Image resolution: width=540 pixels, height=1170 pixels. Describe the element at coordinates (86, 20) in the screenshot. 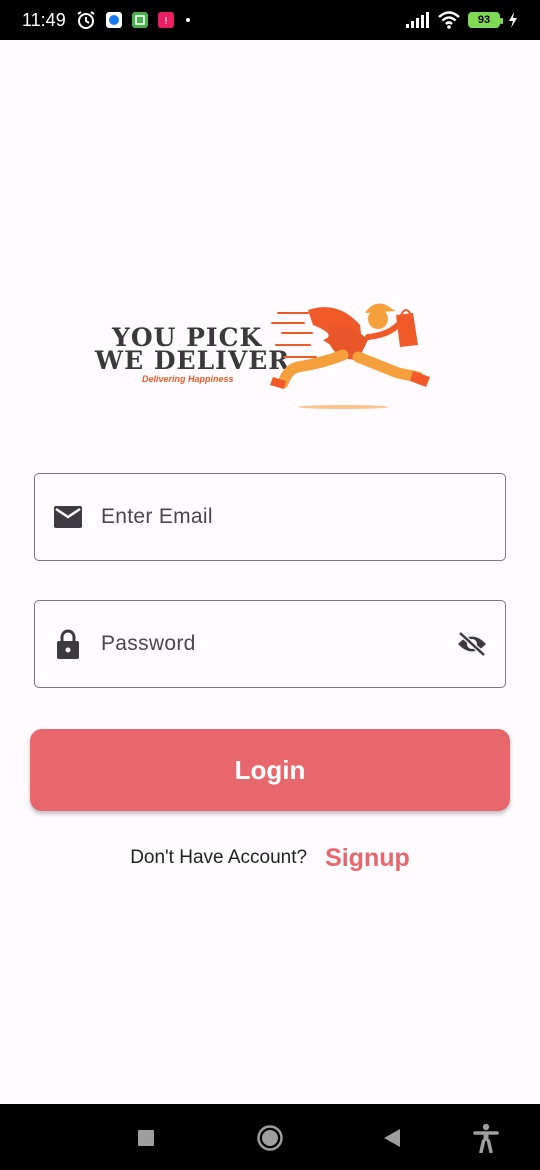

I see `alarm-icon` at that location.